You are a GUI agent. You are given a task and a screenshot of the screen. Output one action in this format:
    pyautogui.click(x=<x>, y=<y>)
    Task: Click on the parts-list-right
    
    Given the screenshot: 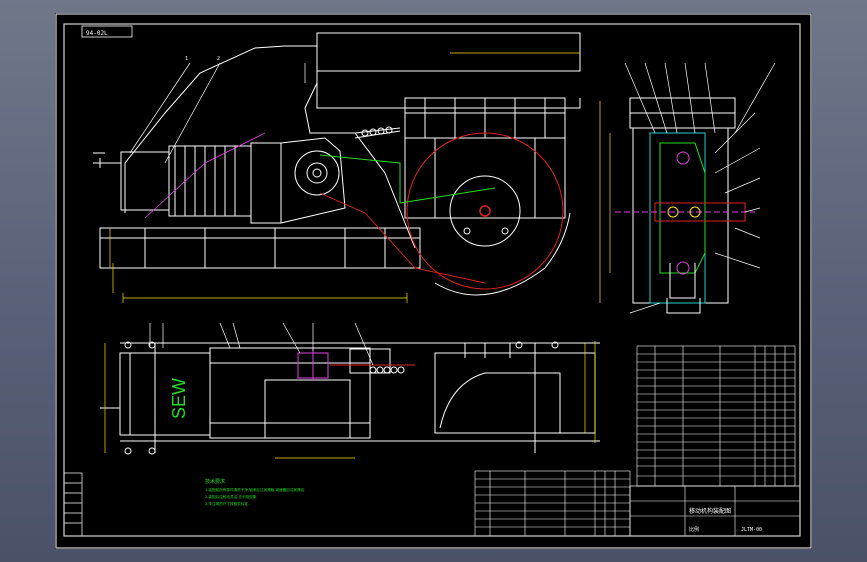 What is the action you would take?
    pyautogui.click(x=716, y=416)
    